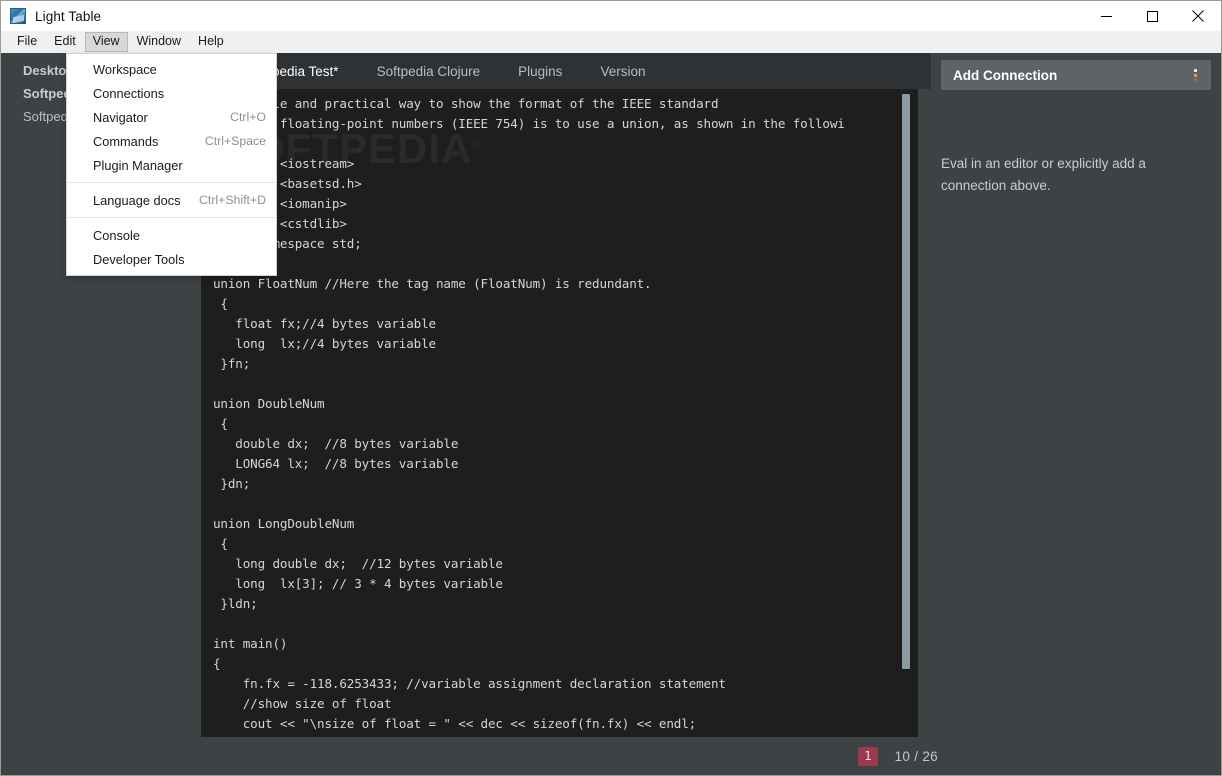 The image size is (1222, 776). What do you see at coordinates (1076, 75) in the screenshot?
I see `add-connection-header: Add Connection` at bounding box center [1076, 75].